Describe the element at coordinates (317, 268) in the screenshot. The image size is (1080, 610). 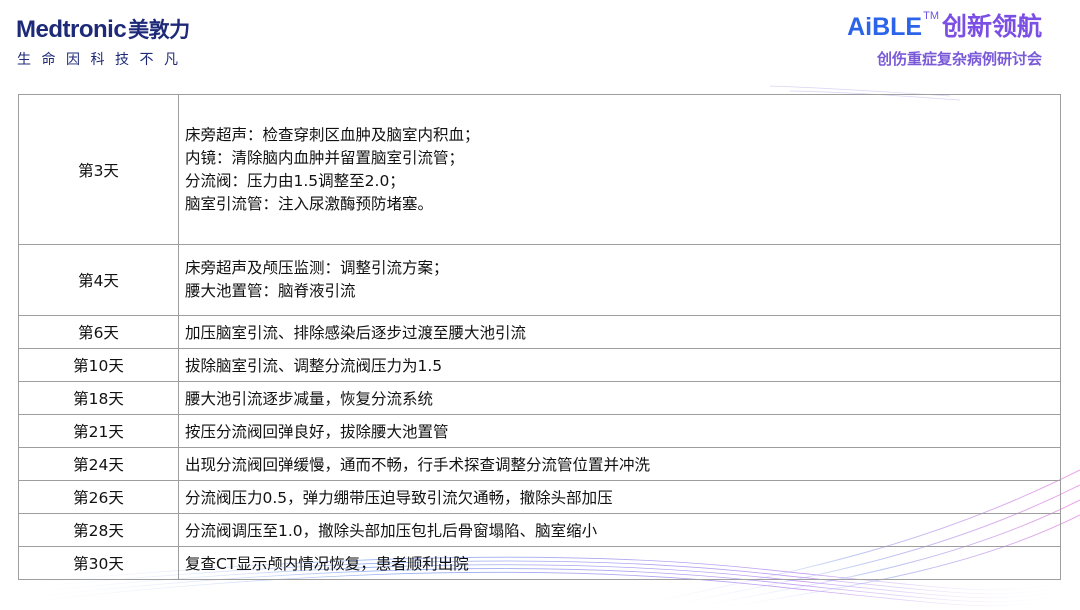
I see `description-line: 床旁超声及颅压监测：调整引流方案；` at that location.